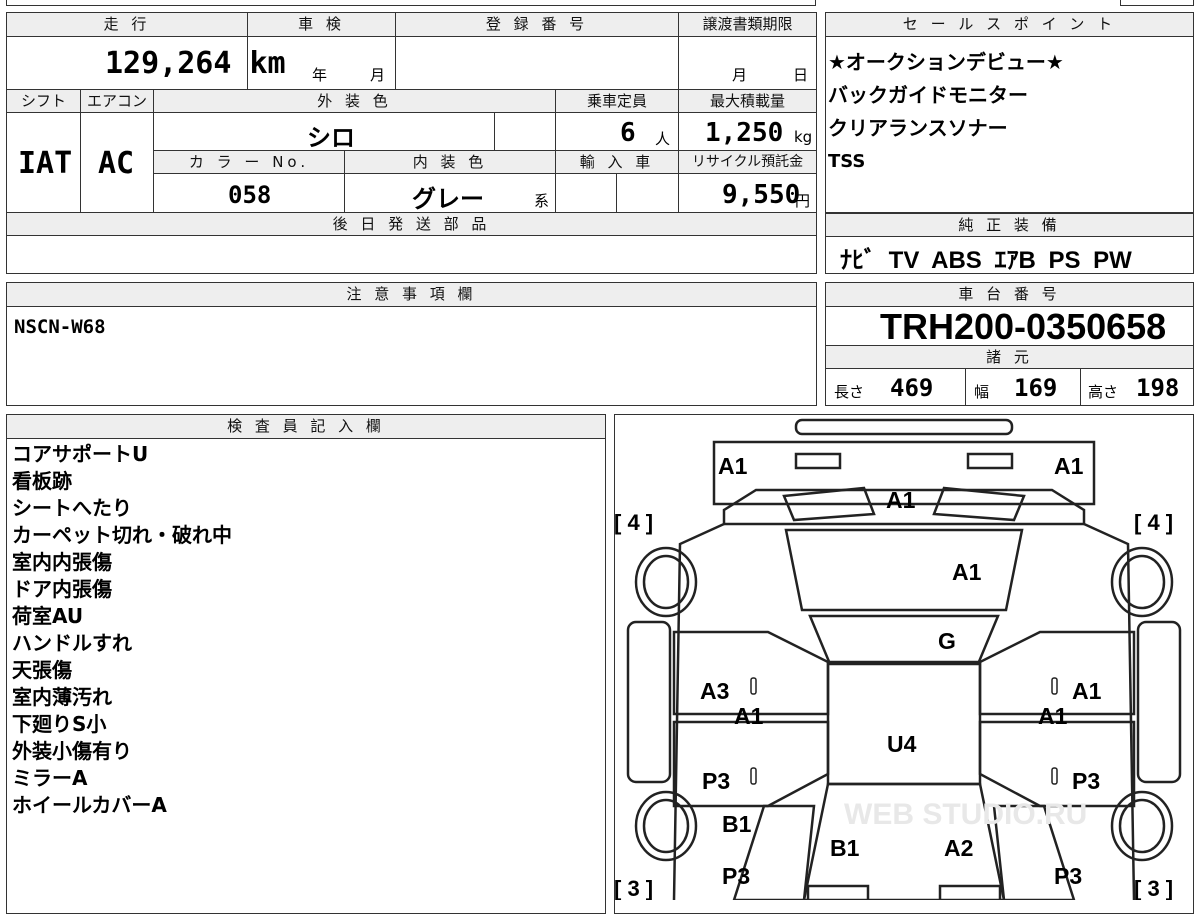 This screenshot has width=1200, height=914. What do you see at coordinates (967, 572) in the screenshot?
I see `mark-windshield: A1` at bounding box center [967, 572].